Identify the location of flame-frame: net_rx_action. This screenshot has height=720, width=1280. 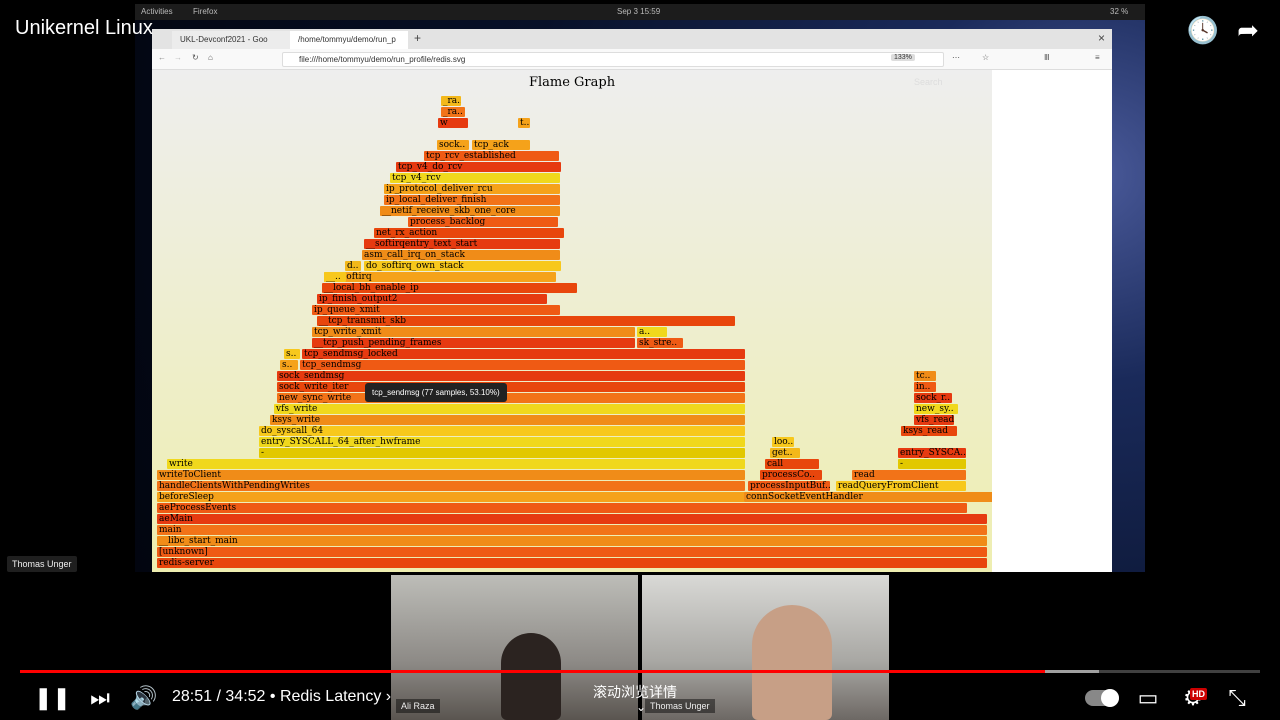
(469, 233).